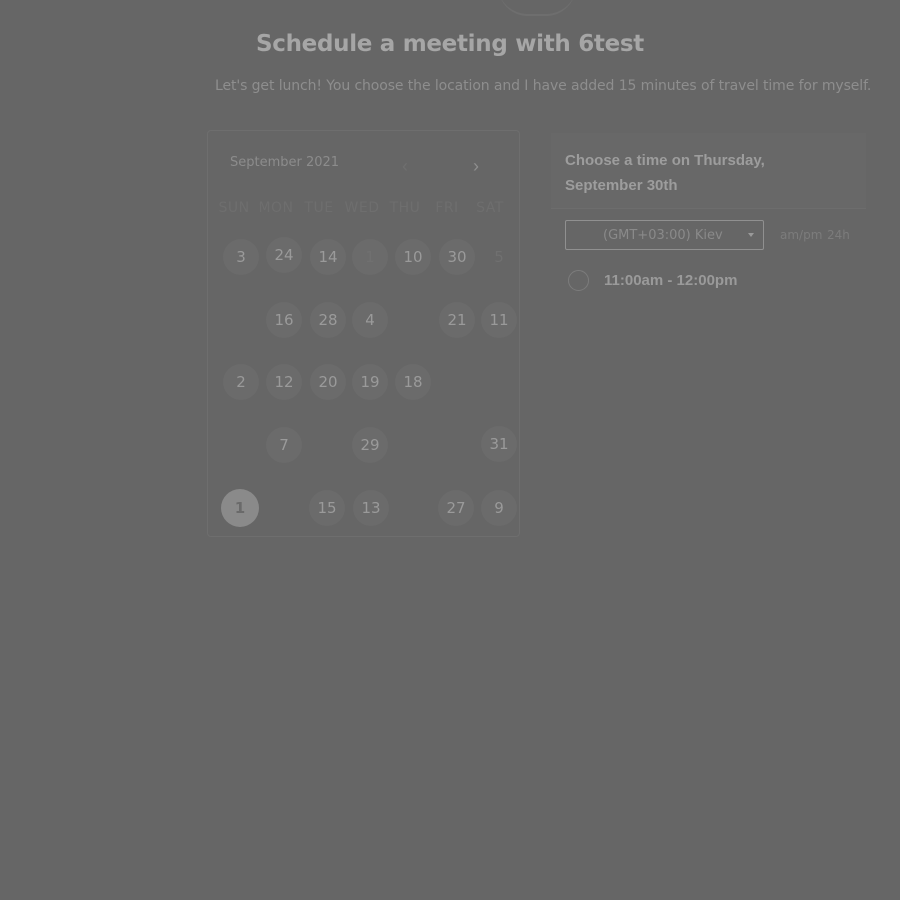 The width and height of the screenshot is (900, 900). What do you see at coordinates (457, 320) in the screenshot?
I see `calendar-day: 21` at bounding box center [457, 320].